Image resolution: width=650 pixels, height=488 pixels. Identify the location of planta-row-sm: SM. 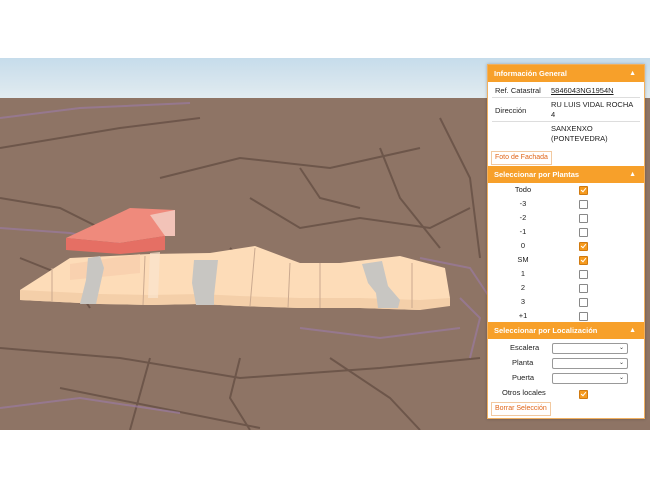
(566, 260).